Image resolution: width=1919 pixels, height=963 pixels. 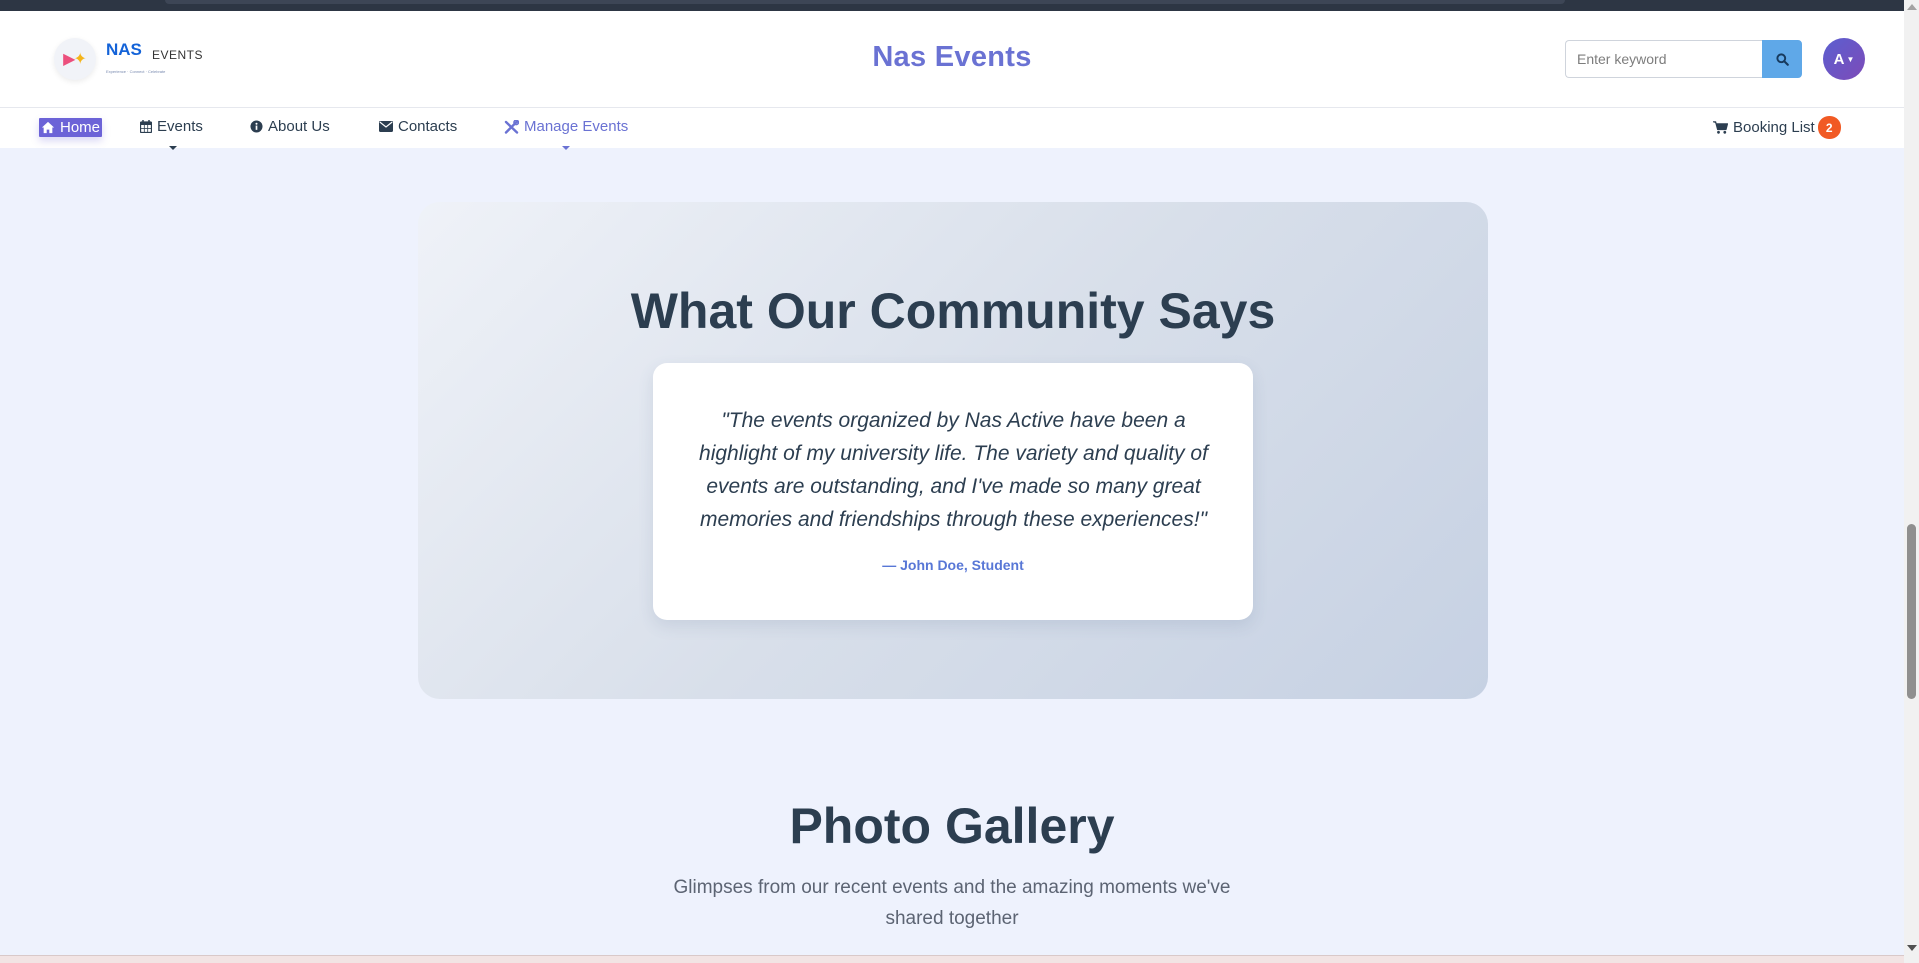 What do you see at coordinates (1829, 127) in the screenshot?
I see `booking-count-badge: 2` at bounding box center [1829, 127].